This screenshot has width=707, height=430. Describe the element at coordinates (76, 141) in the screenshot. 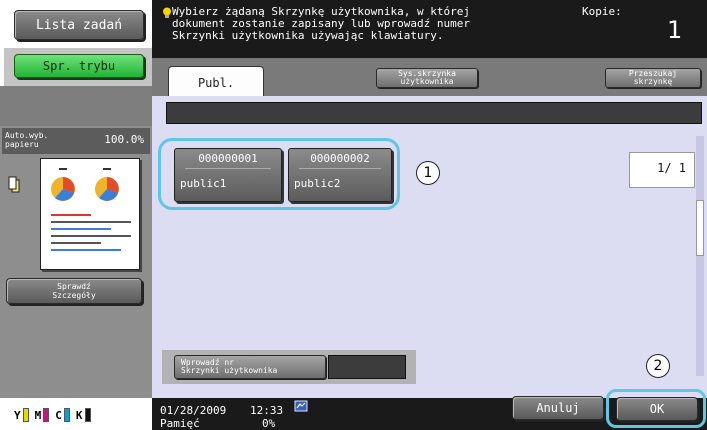

I see `paper-setting-bar: Auto.wyb. papieru 100.0%` at that location.